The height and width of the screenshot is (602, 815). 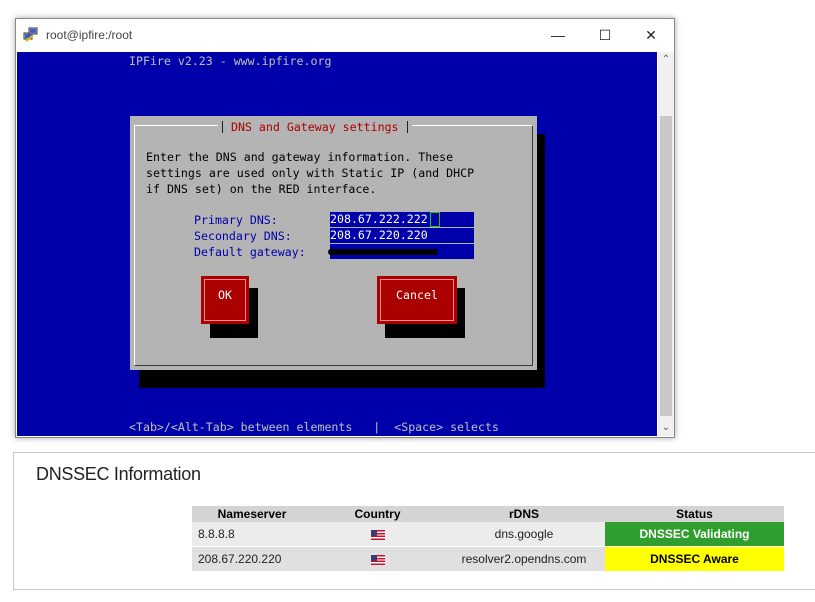 I want to click on ok-label: OK, so click(x=225, y=300).